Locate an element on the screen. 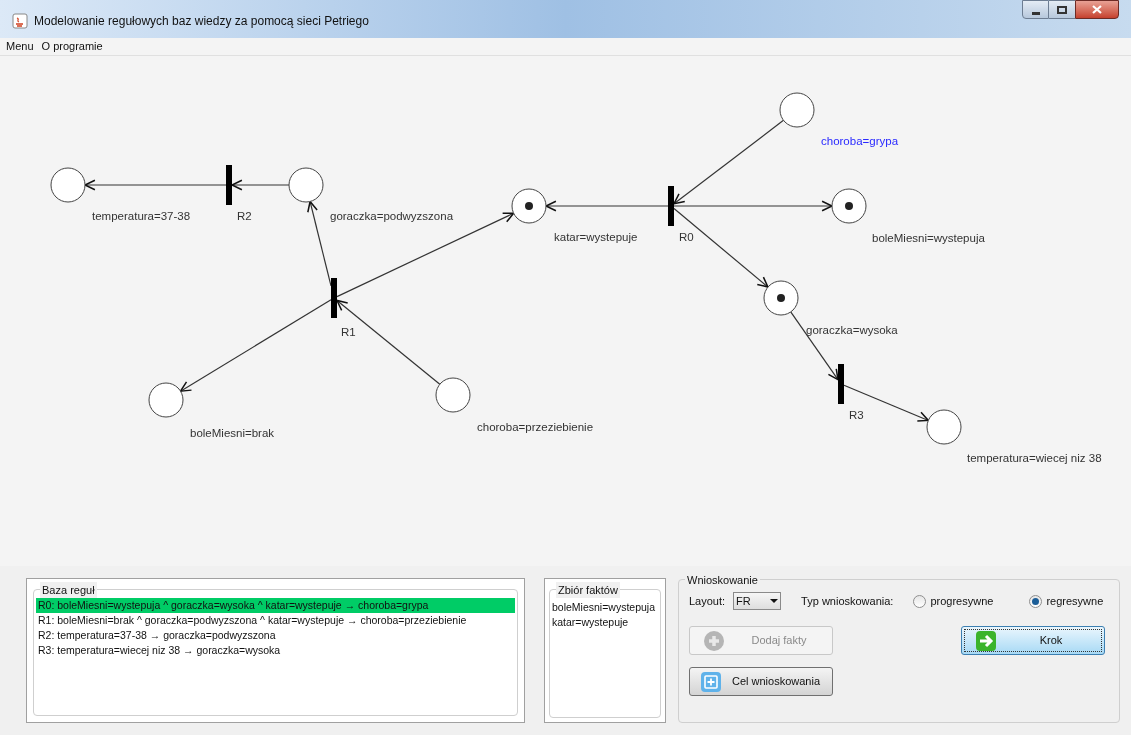  place-label: goraczka=podwyzszona is located at coordinates (392, 216).